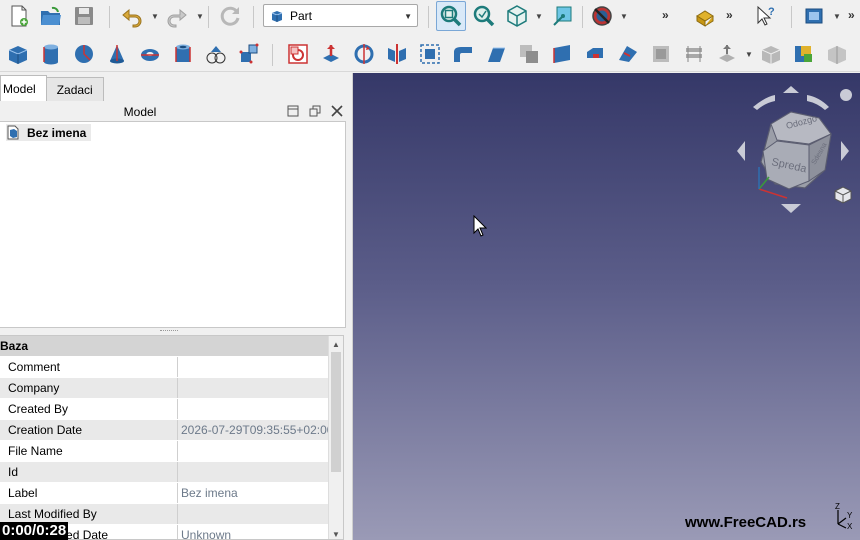 This screenshot has height=540, width=860. I want to click on refresh-button, so click(230, 16).